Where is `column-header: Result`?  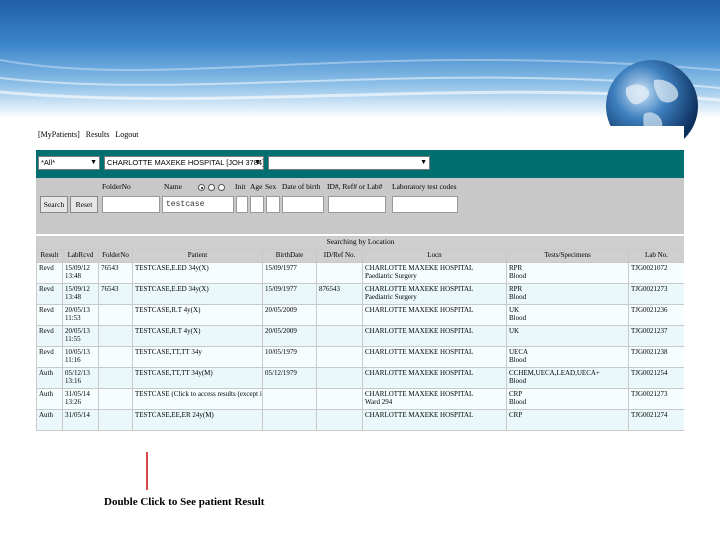 column-header: Result is located at coordinates (49, 256).